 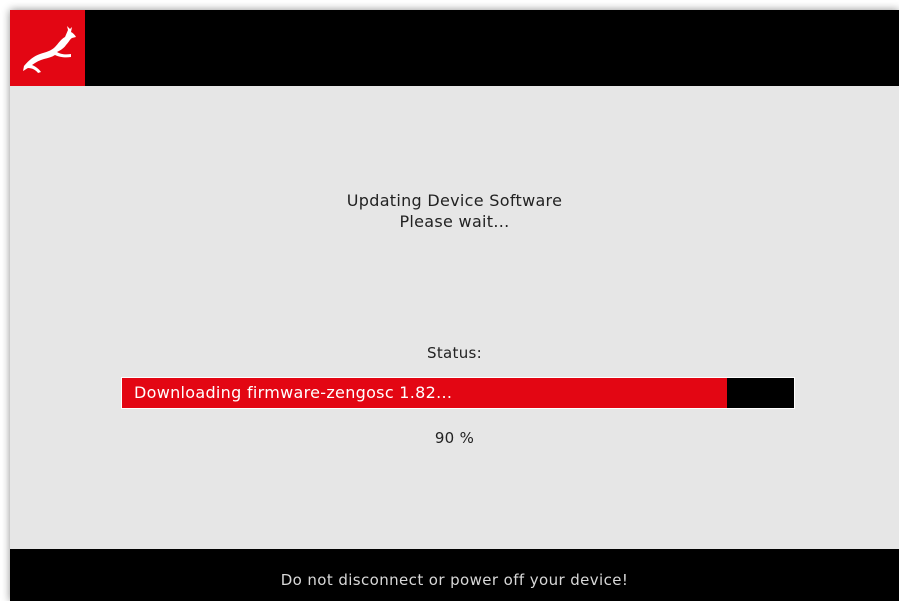 I want to click on update-title: Updating Device Software, so click(x=454, y=200).